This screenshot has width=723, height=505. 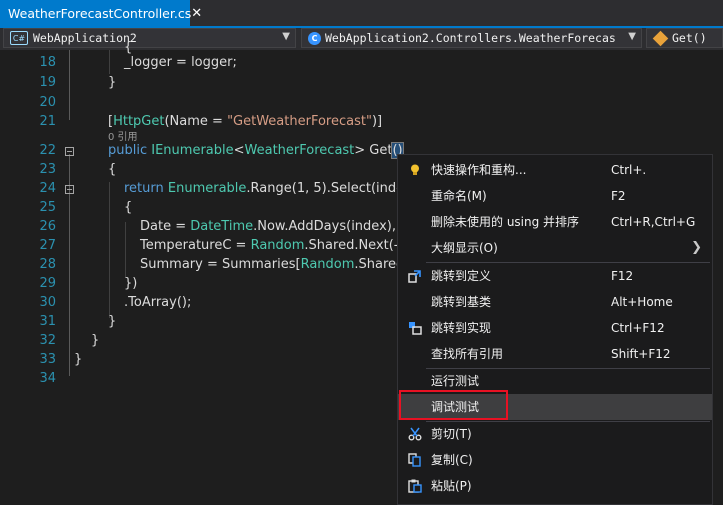 What do you see at coordinates (180, 62) in the screenshot?
I see `code-text: _logger = logger;` at bounding box center [180, 62].